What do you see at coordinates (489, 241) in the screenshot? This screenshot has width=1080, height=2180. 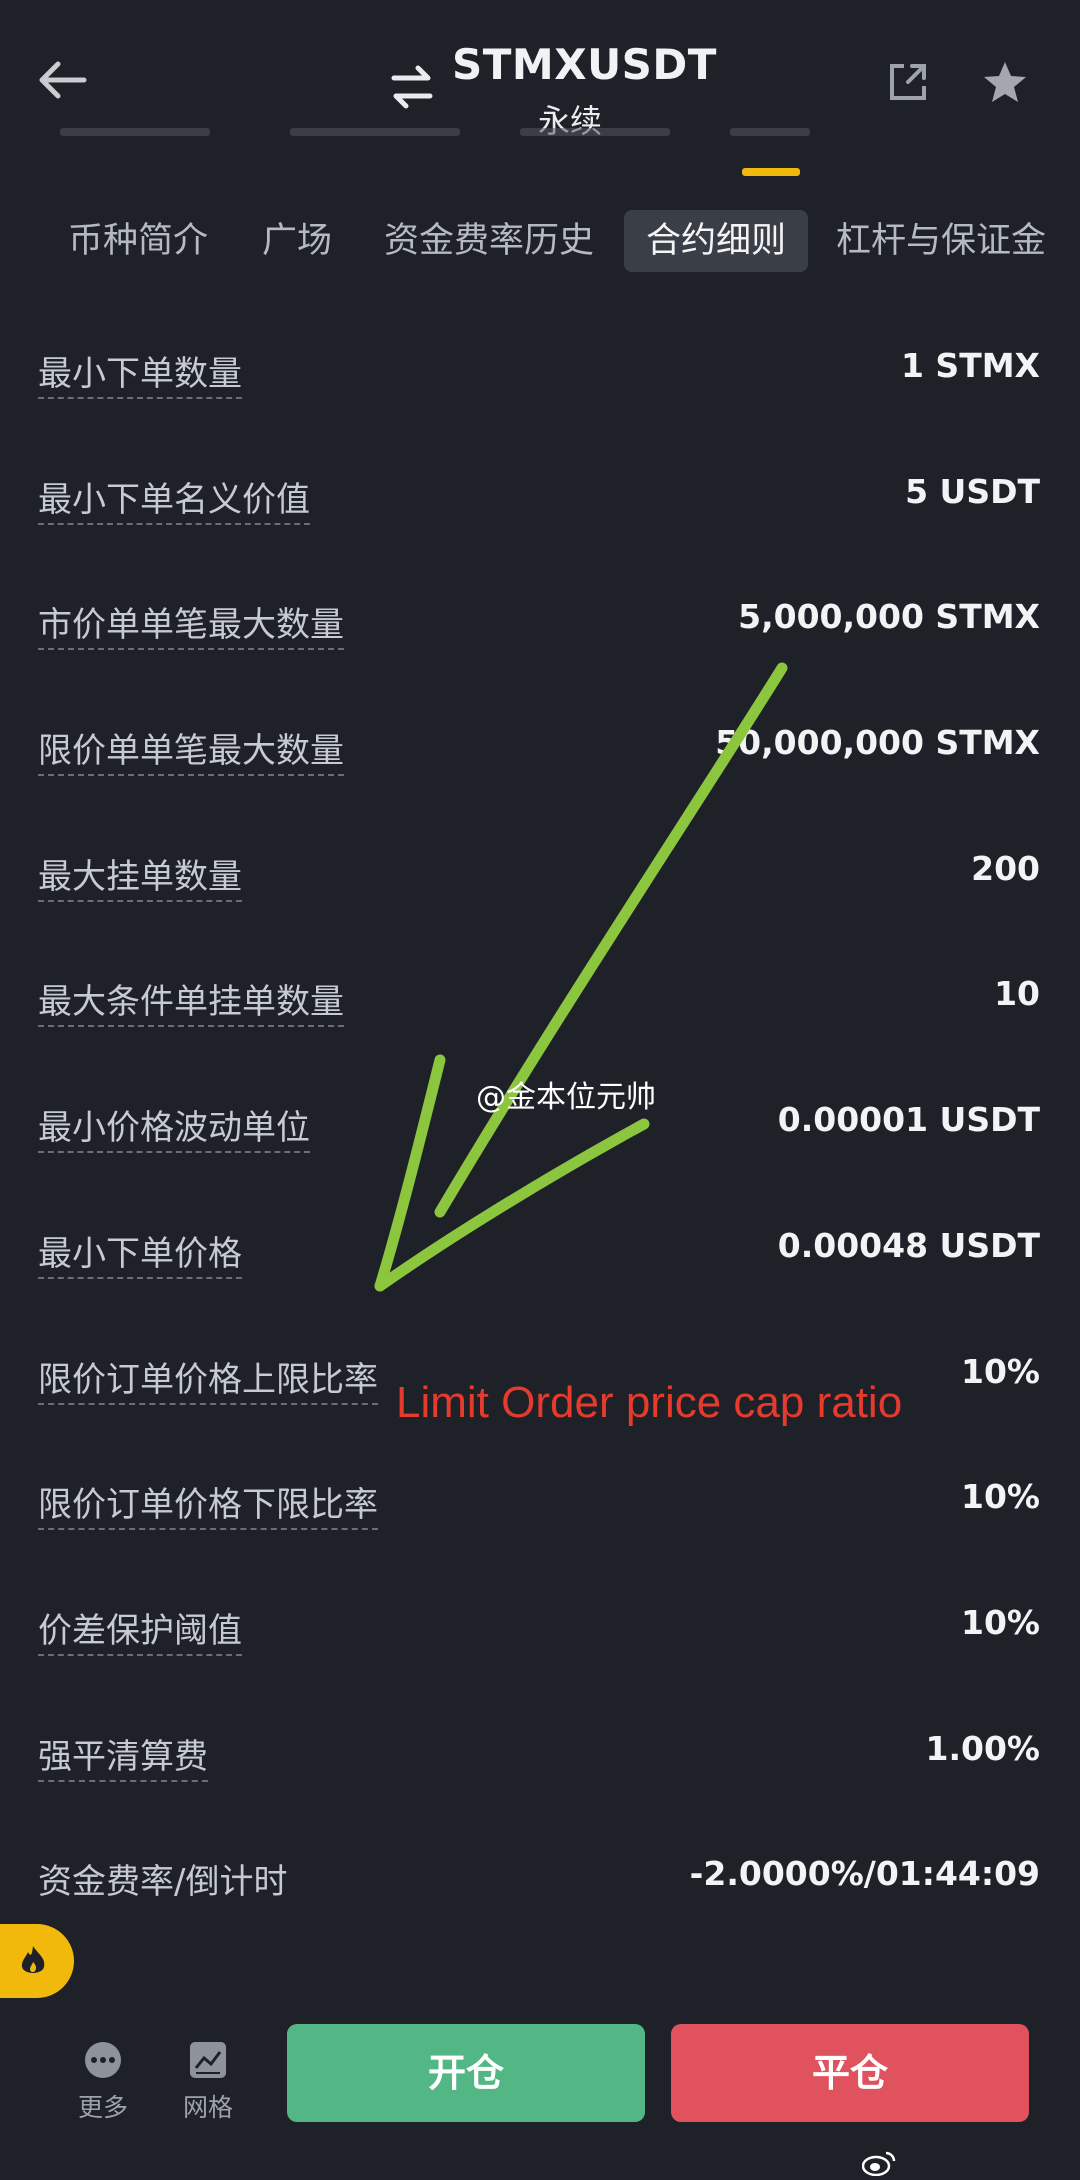 I see `tab-funding-history: 资金费率历史` at bounding box center [489, 241].